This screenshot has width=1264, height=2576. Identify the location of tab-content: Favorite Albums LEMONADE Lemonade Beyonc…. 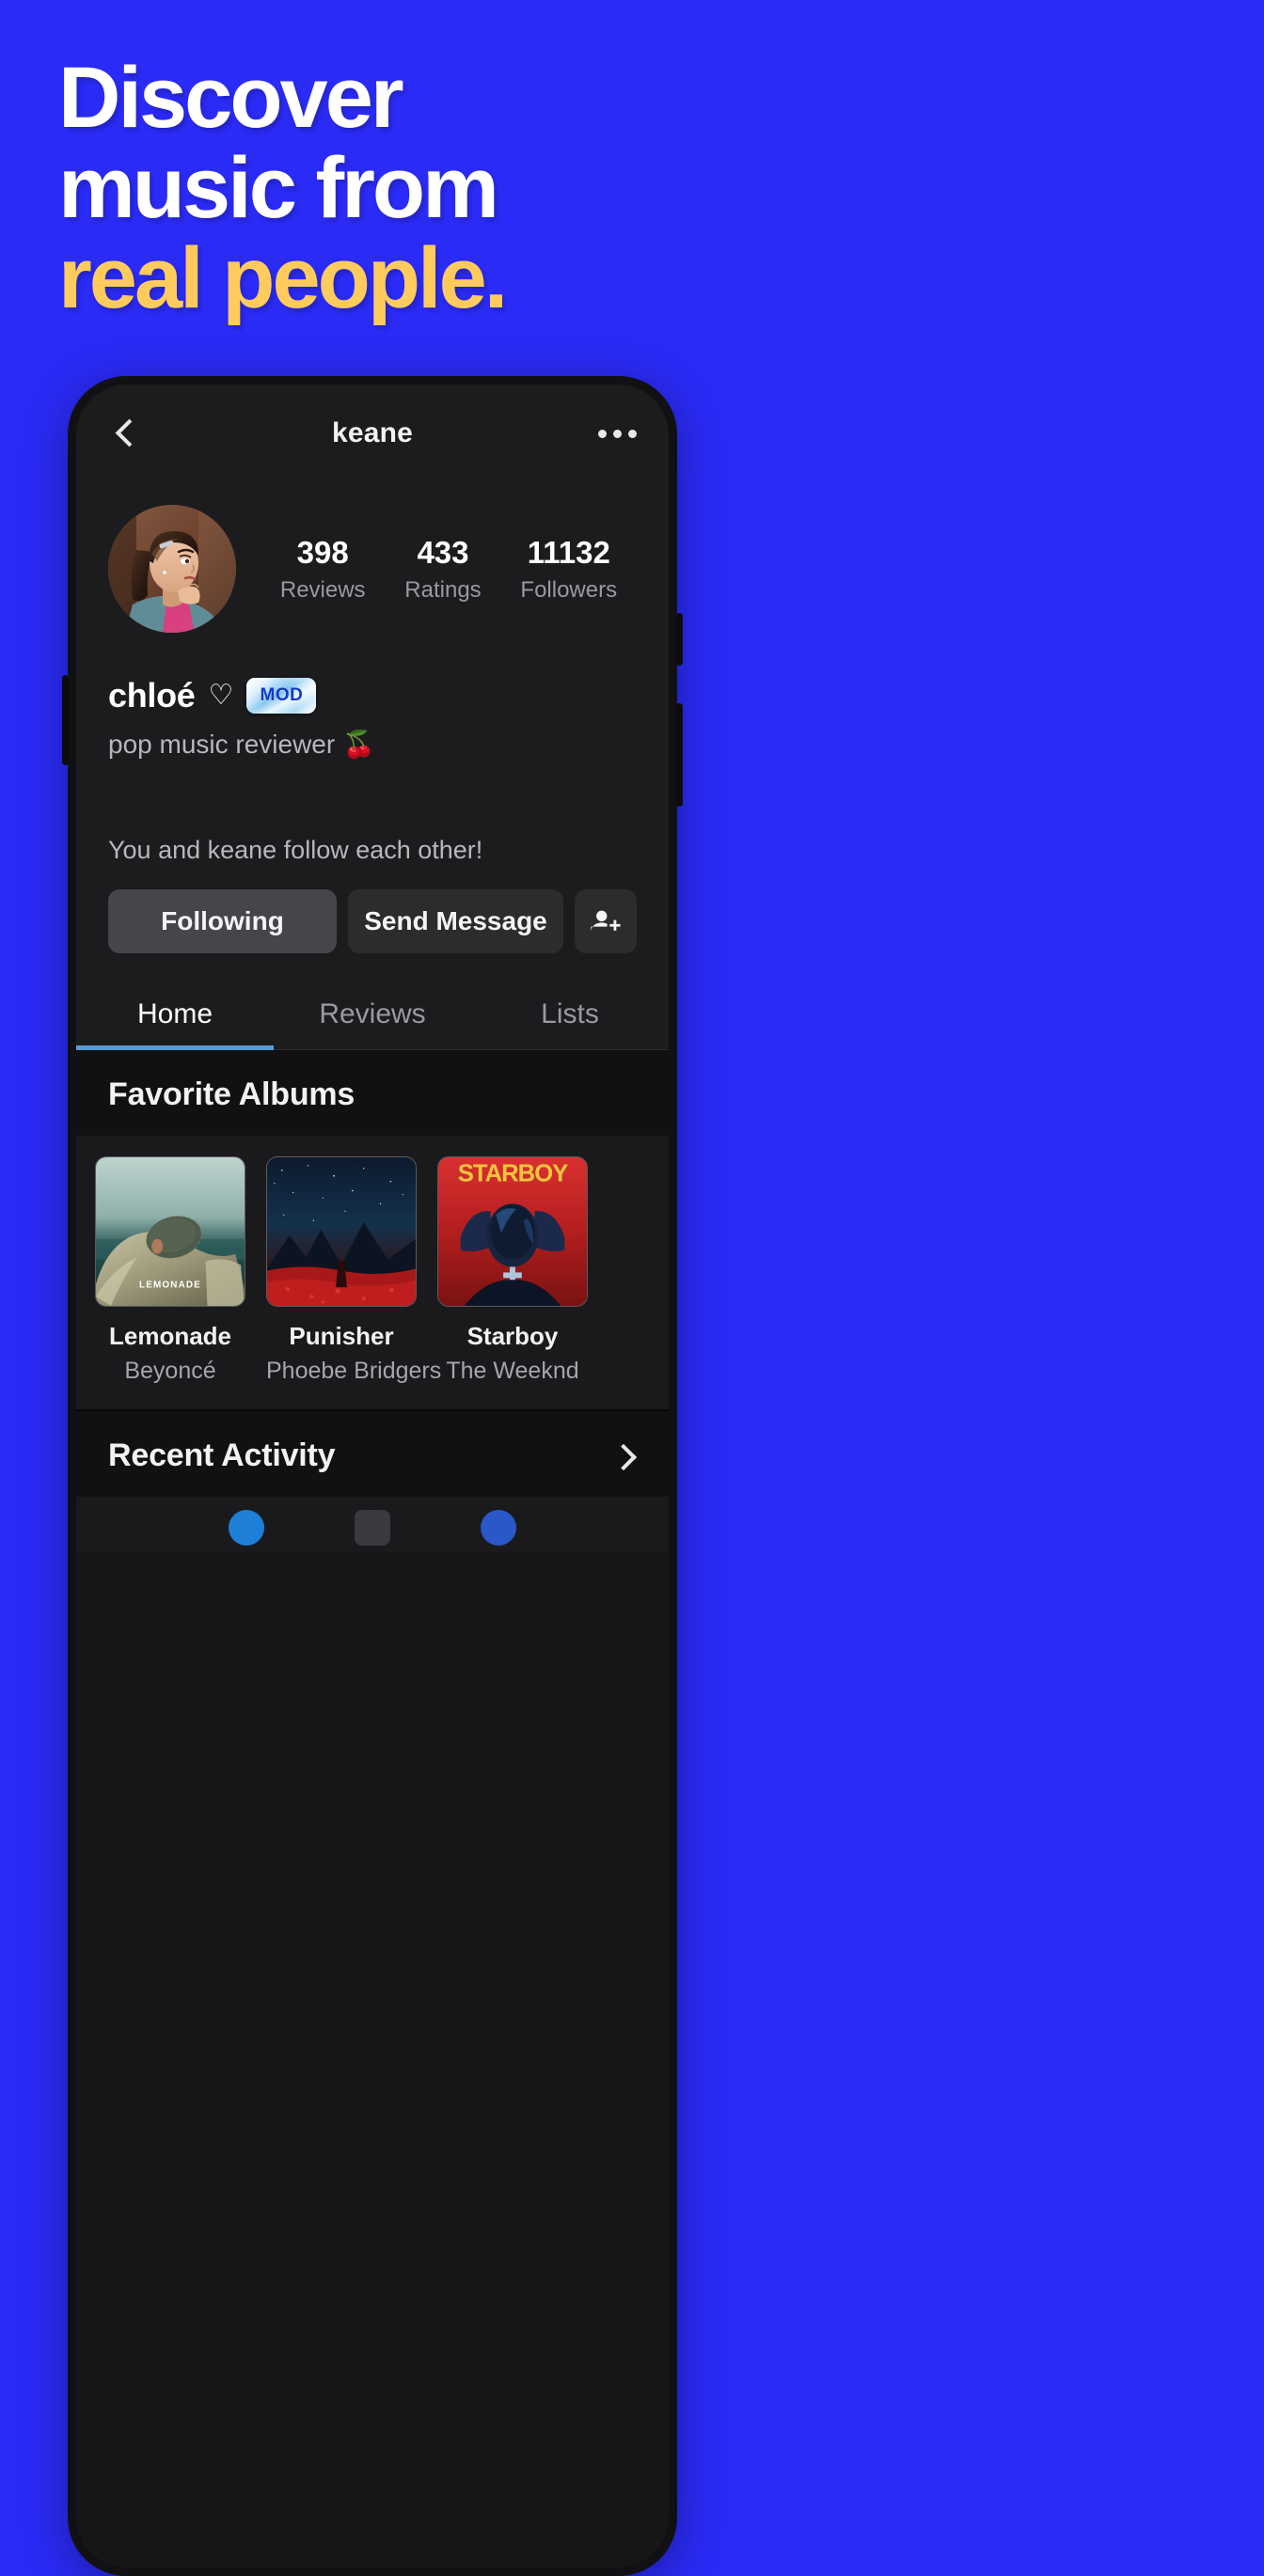
(372, 1302).